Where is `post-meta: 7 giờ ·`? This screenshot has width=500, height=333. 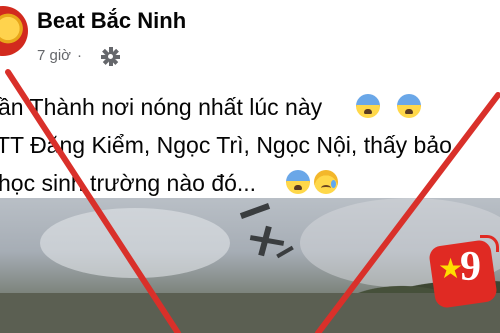 post-meta: 7 giờ · is located at coordinates (62, 55).